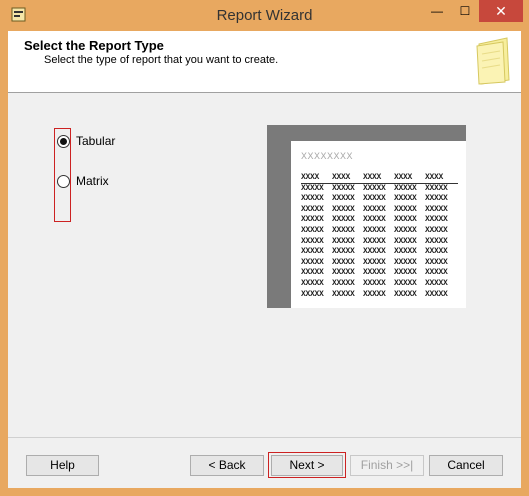 This screenshot has height=496, width=529. What do you see at coordinates (327, 157) in the screenshot?
I see `preview-title: XXXXXXXX` at bounding box center [327, 157].